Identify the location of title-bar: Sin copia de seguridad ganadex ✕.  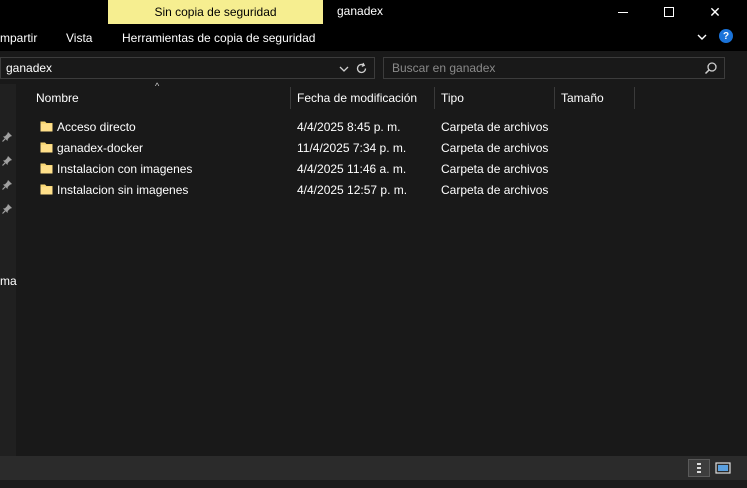
(373, 12).